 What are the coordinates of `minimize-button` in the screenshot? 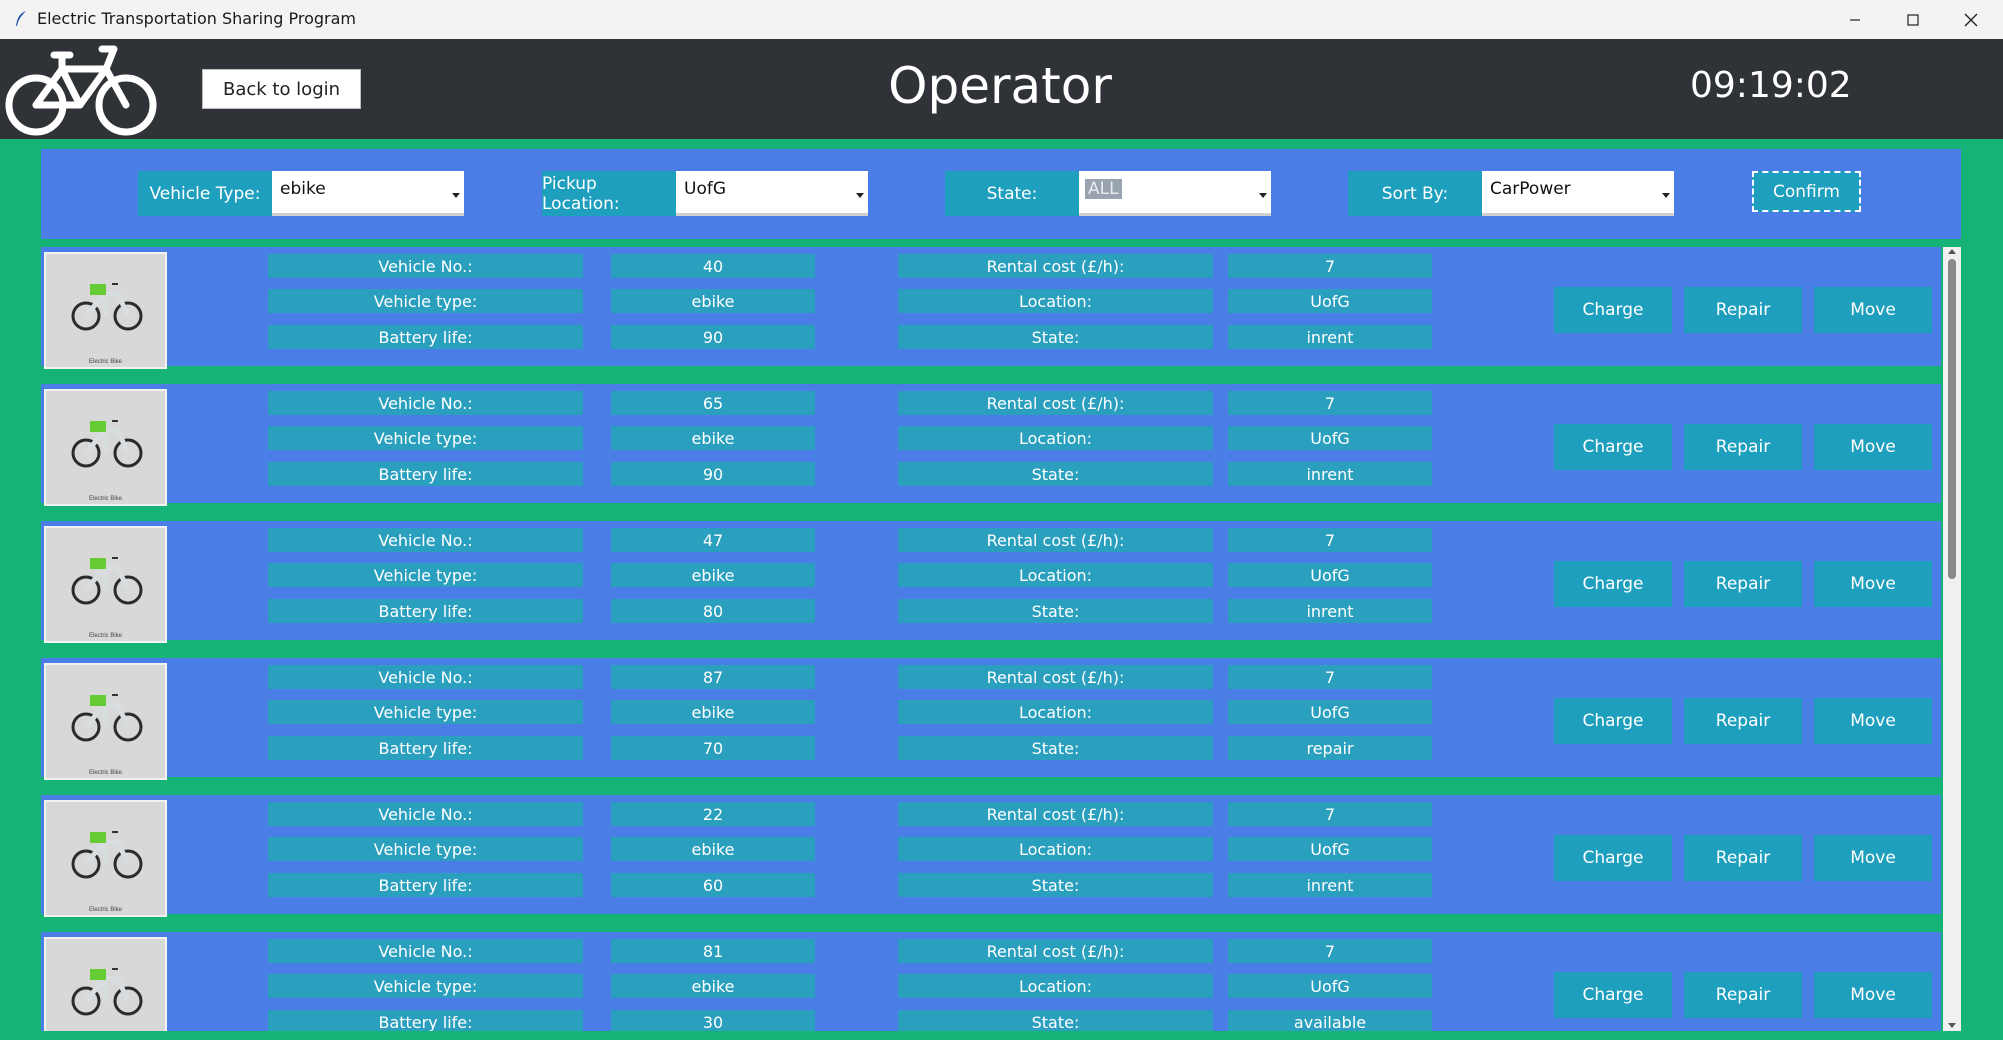 It's located at (1855, 19).